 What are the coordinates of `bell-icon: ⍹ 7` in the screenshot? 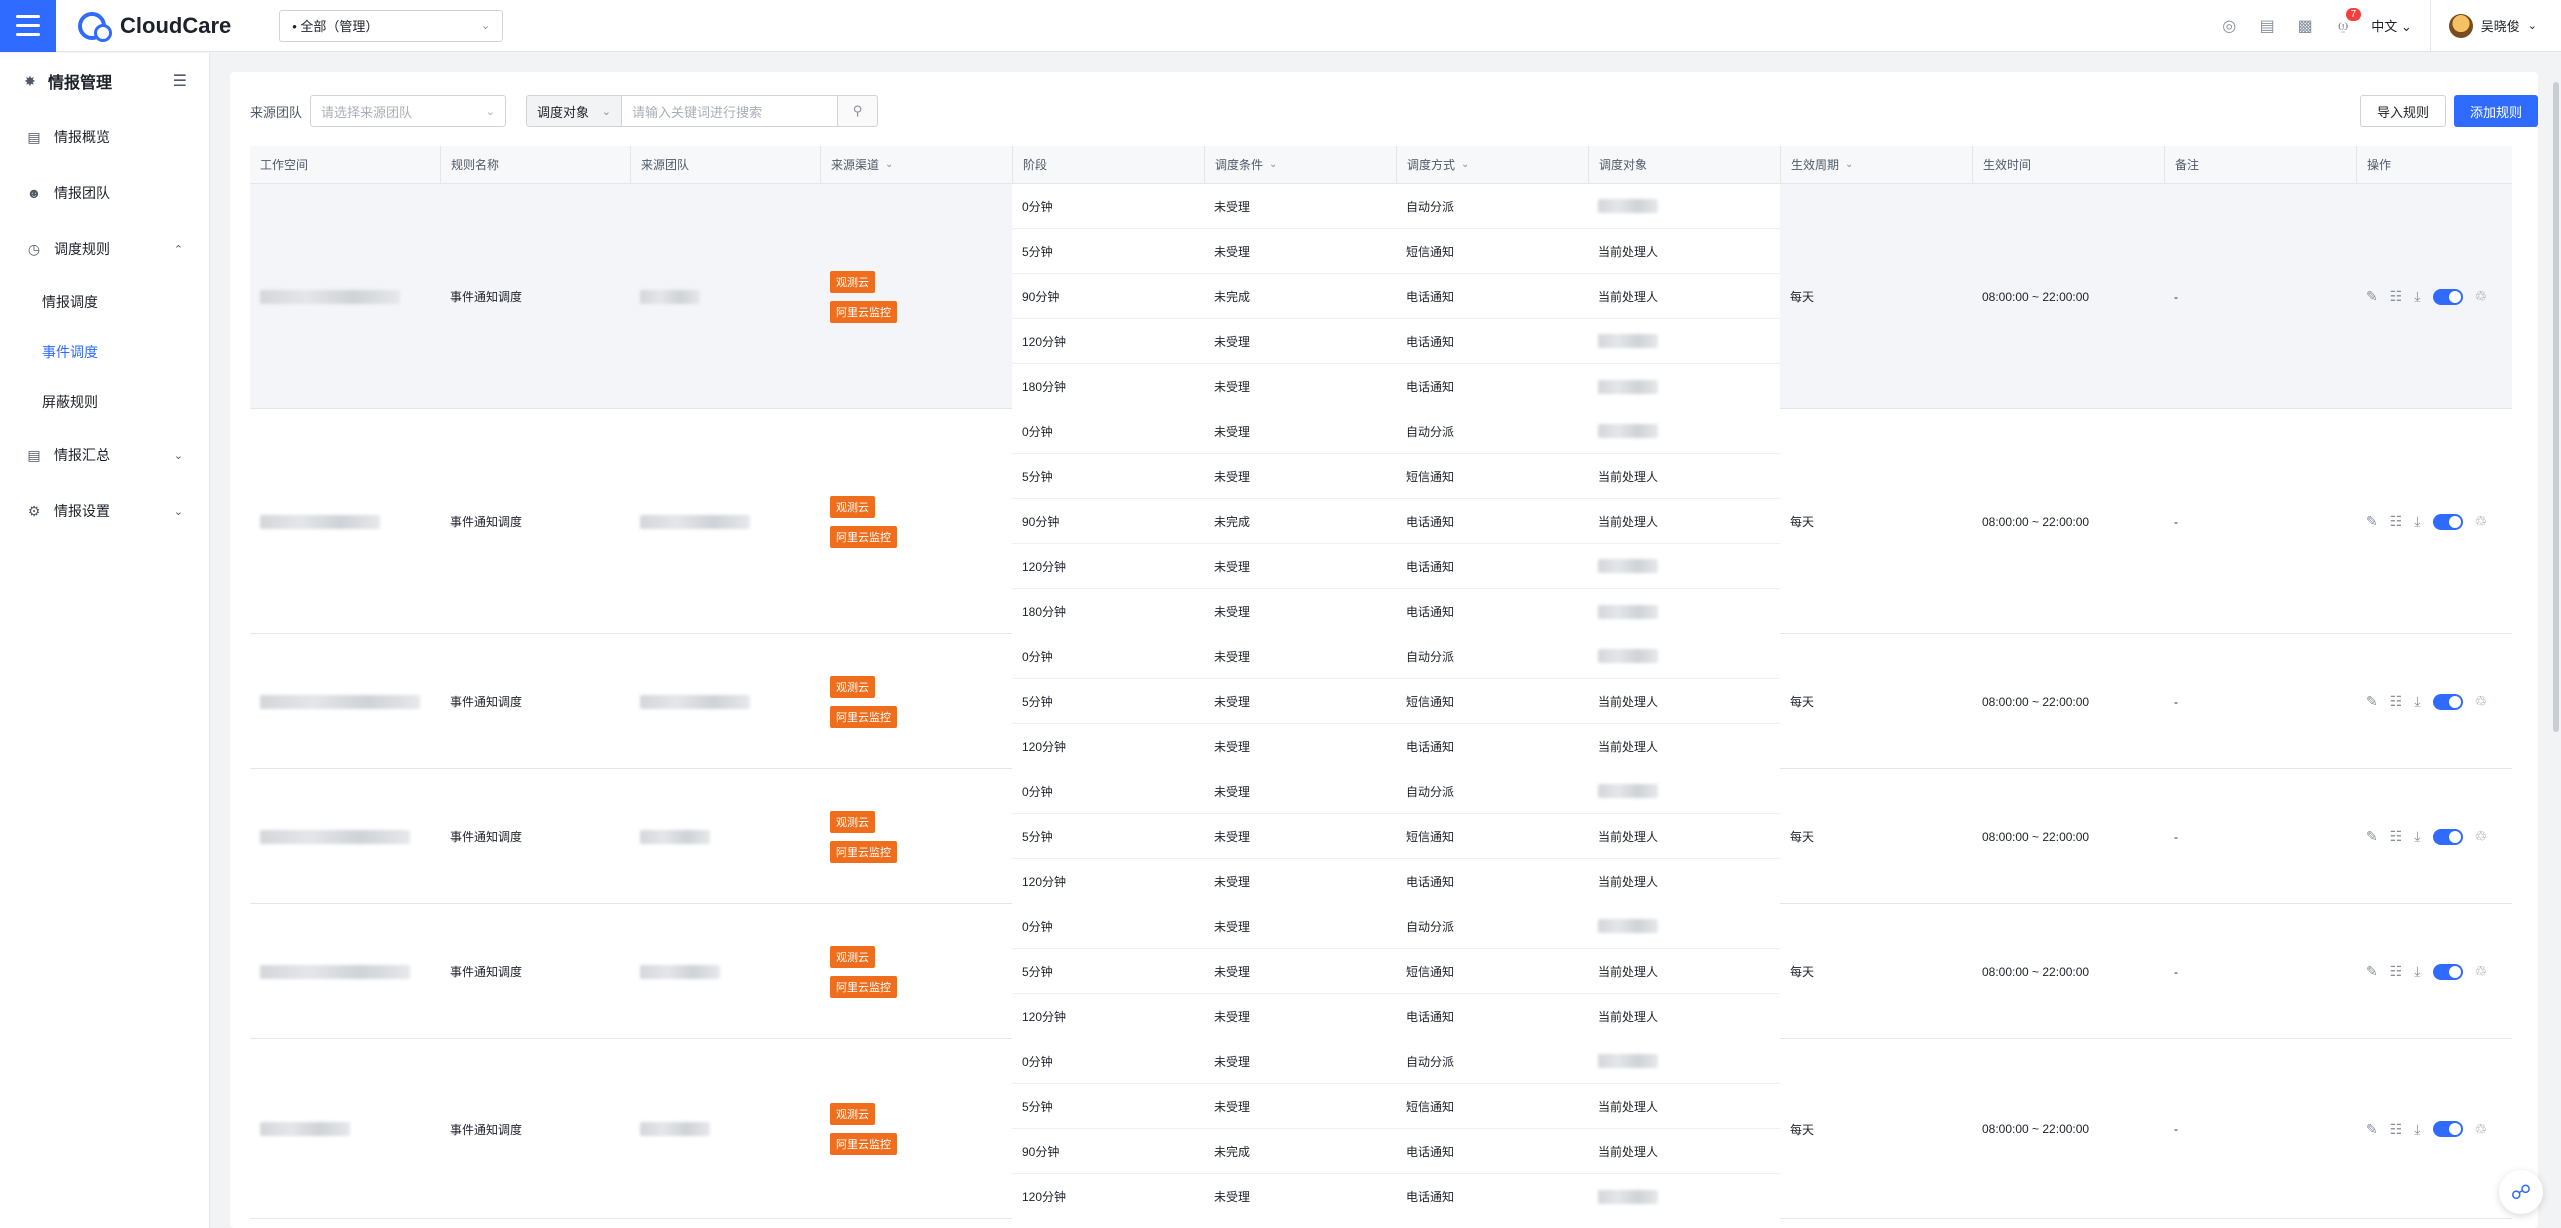 It's located at (2347, 21).